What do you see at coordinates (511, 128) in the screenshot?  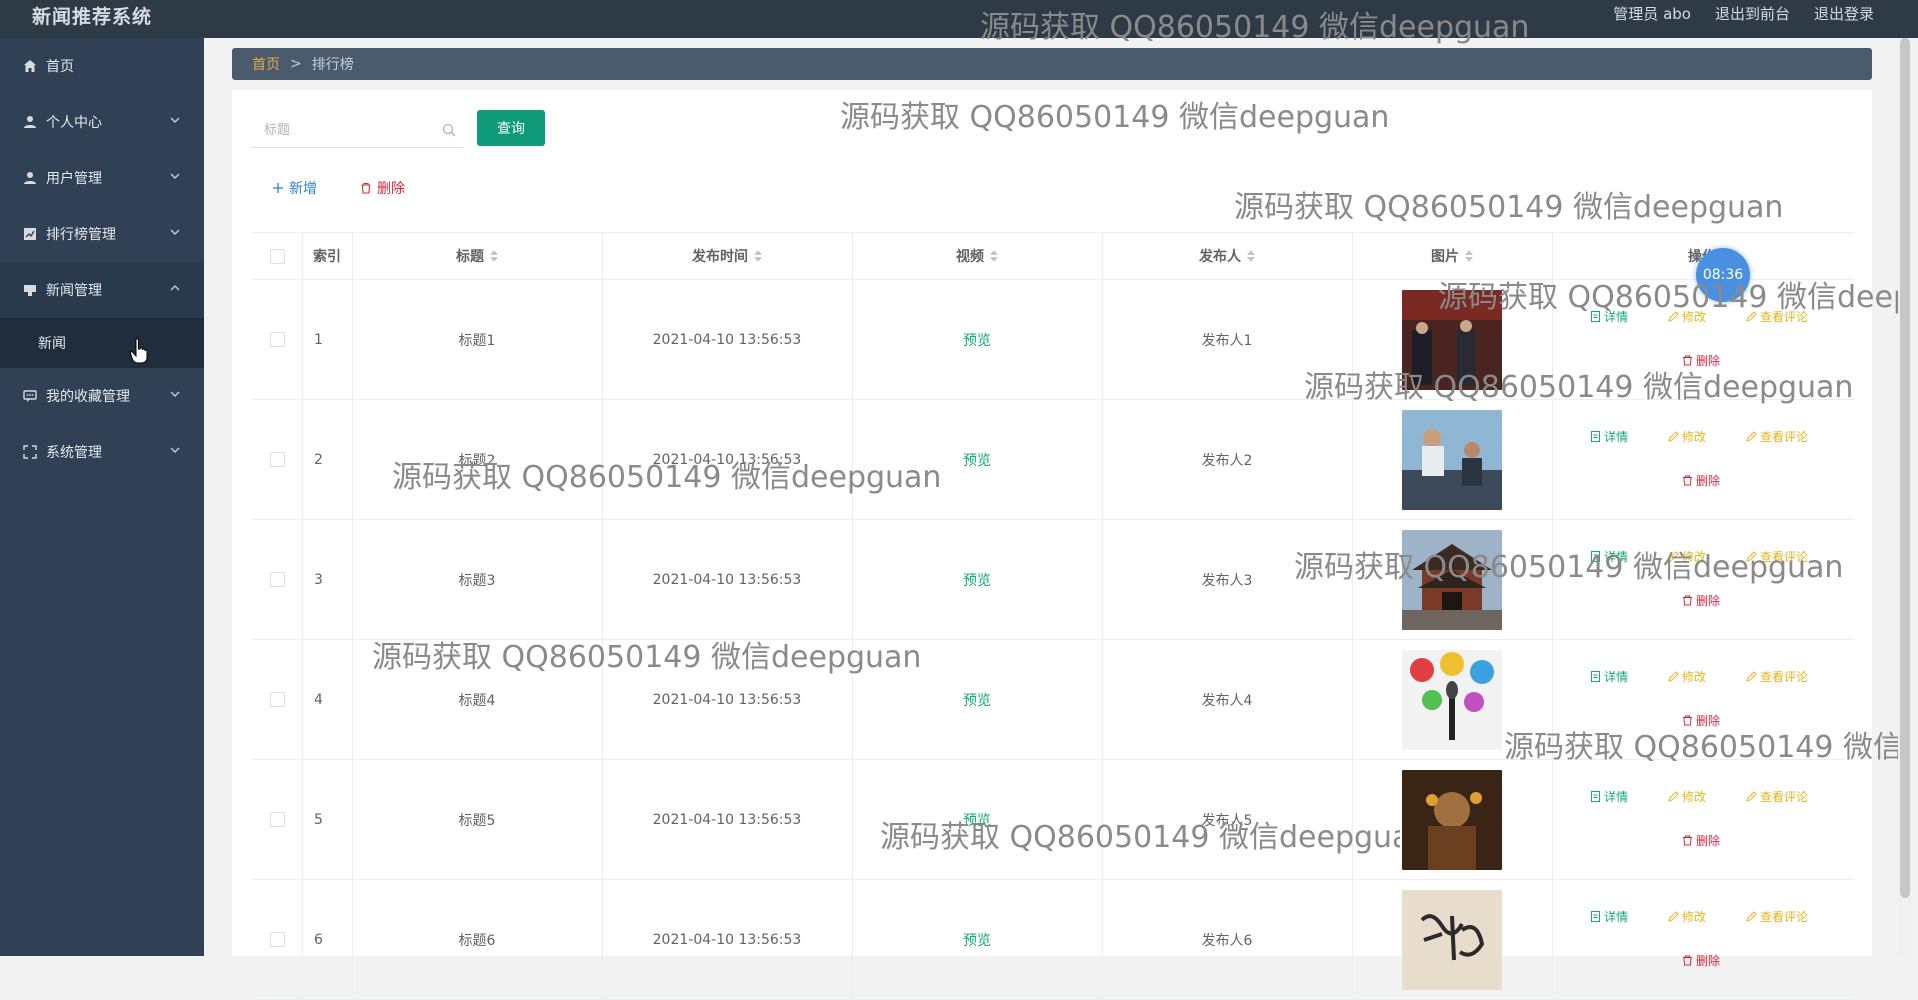 I see `query-button: 查询` at bounding box center [511, 128].